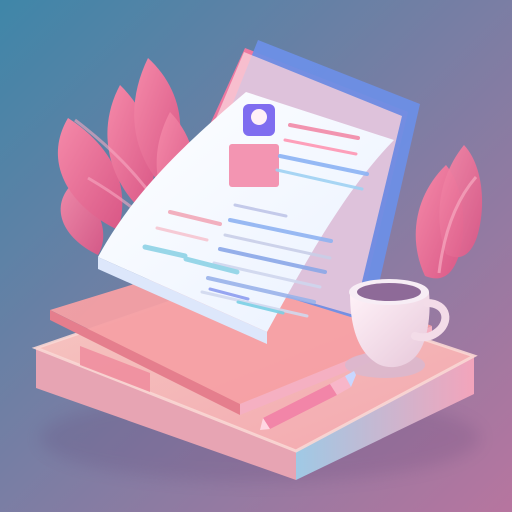 The width and height of the screenshot is (512, 512). I want to click on avatar-icon, so click(259, 117).